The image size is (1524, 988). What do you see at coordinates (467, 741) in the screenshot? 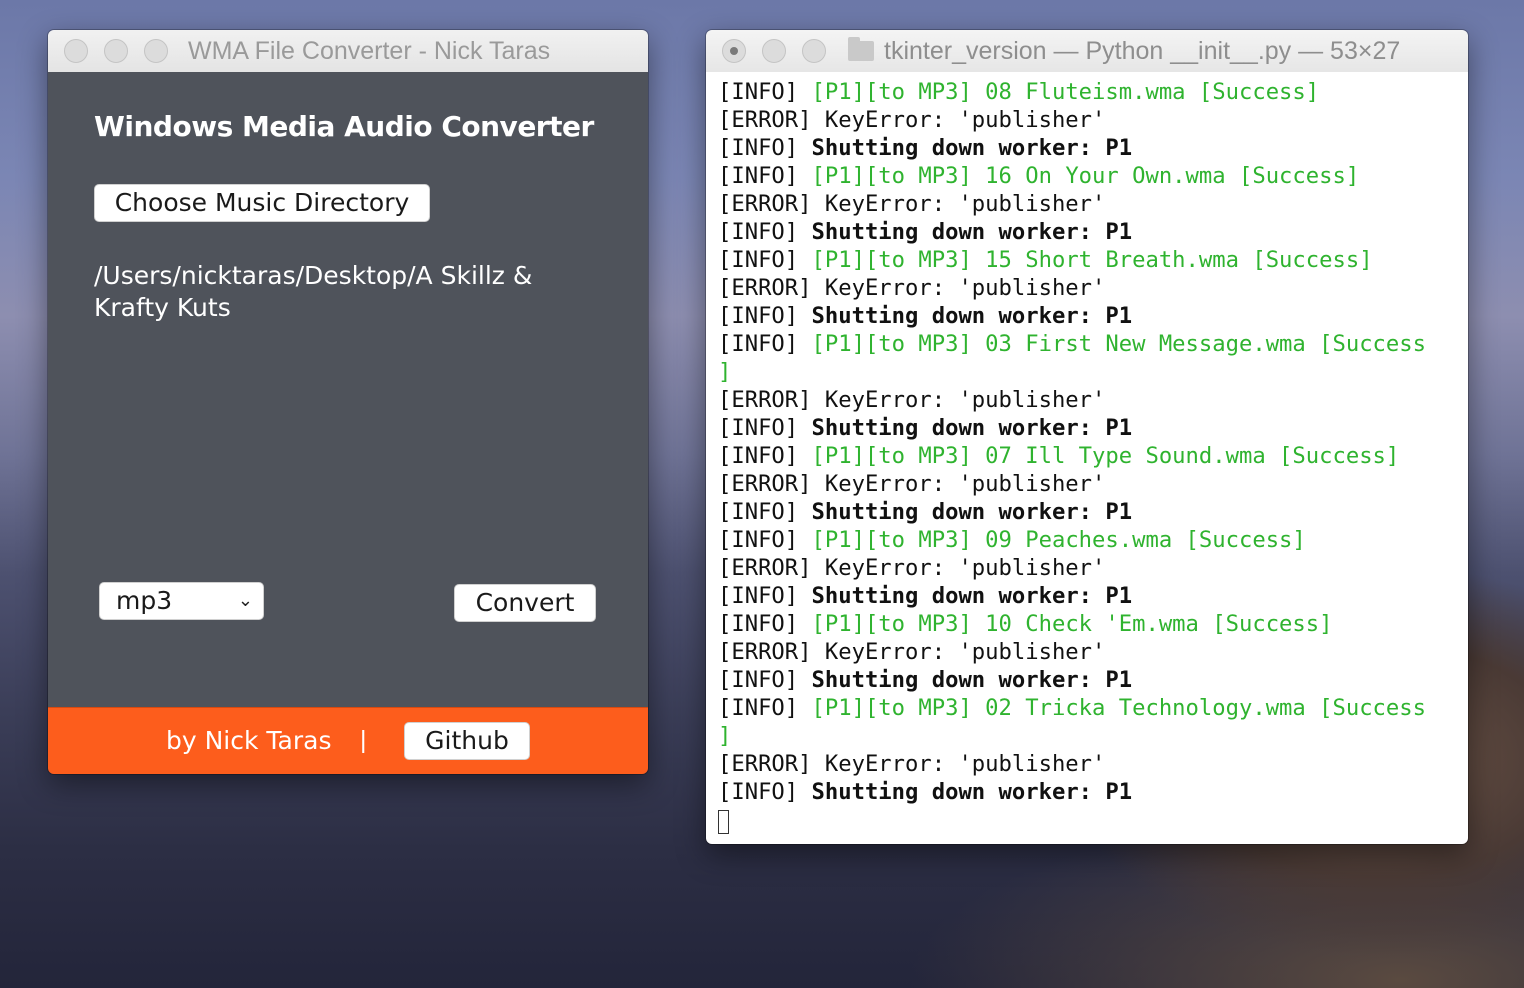
I see `github-button: Github` at bounding box center [467, 741].